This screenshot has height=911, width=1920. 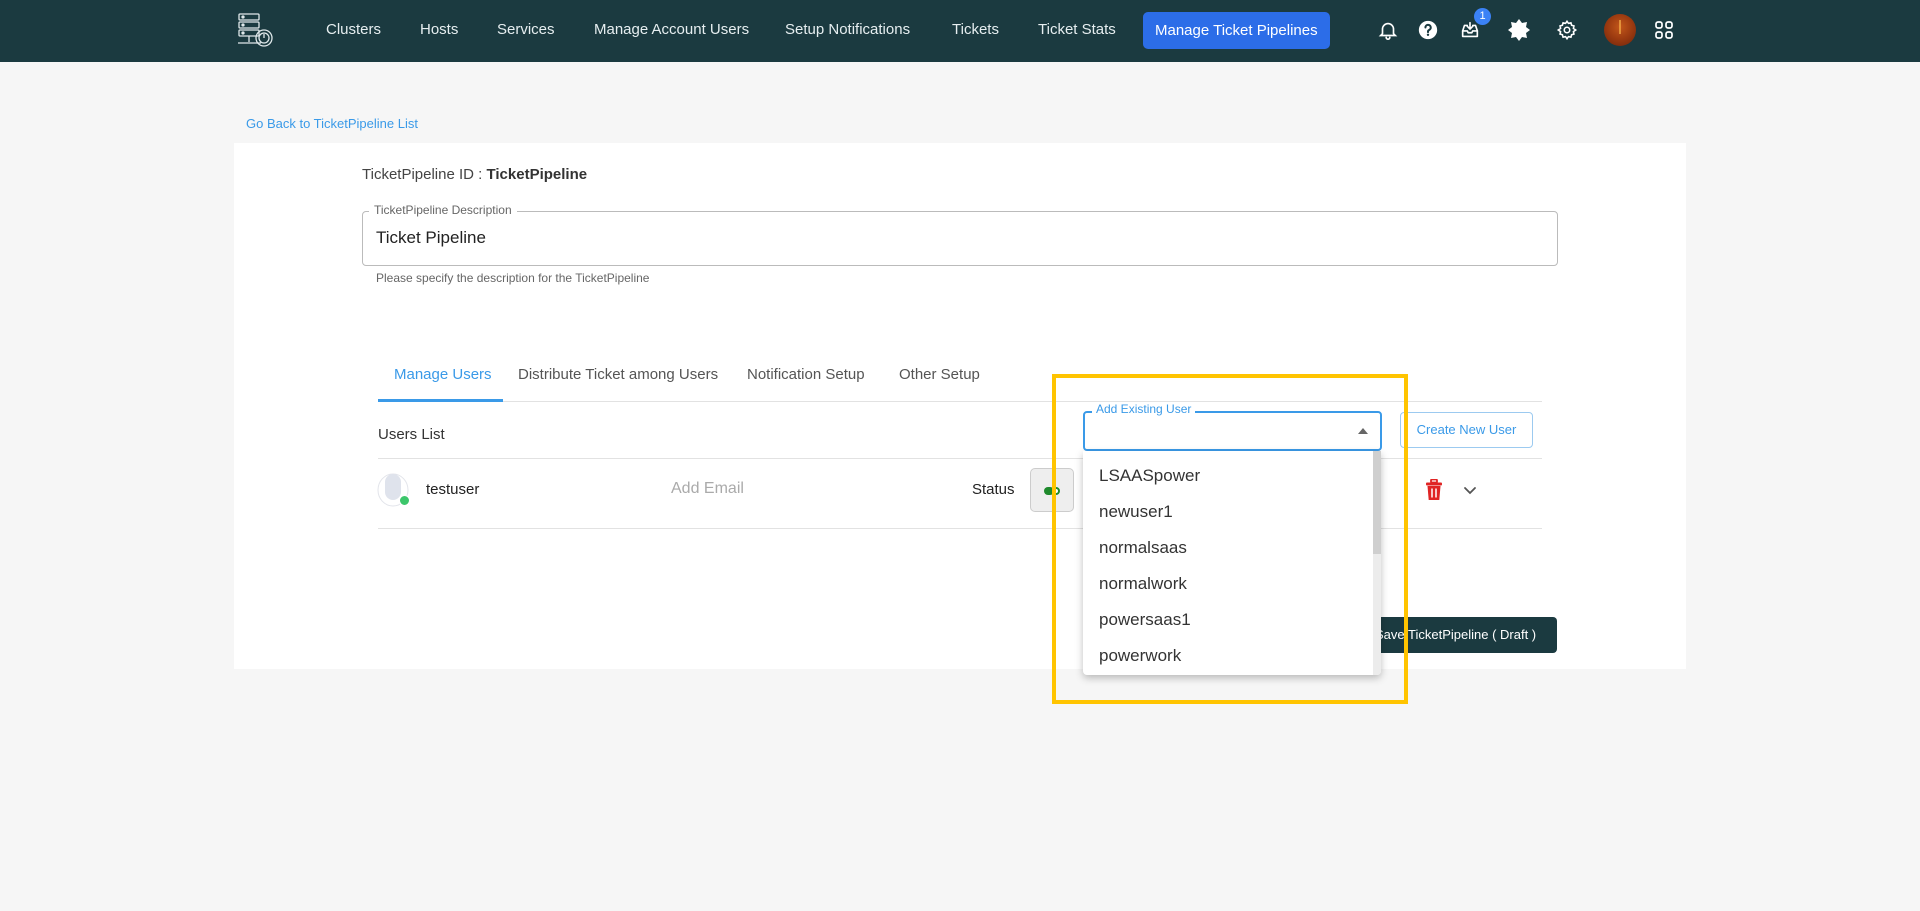 I want to click on add-existing-user-select, so click(x=1232, y=431).